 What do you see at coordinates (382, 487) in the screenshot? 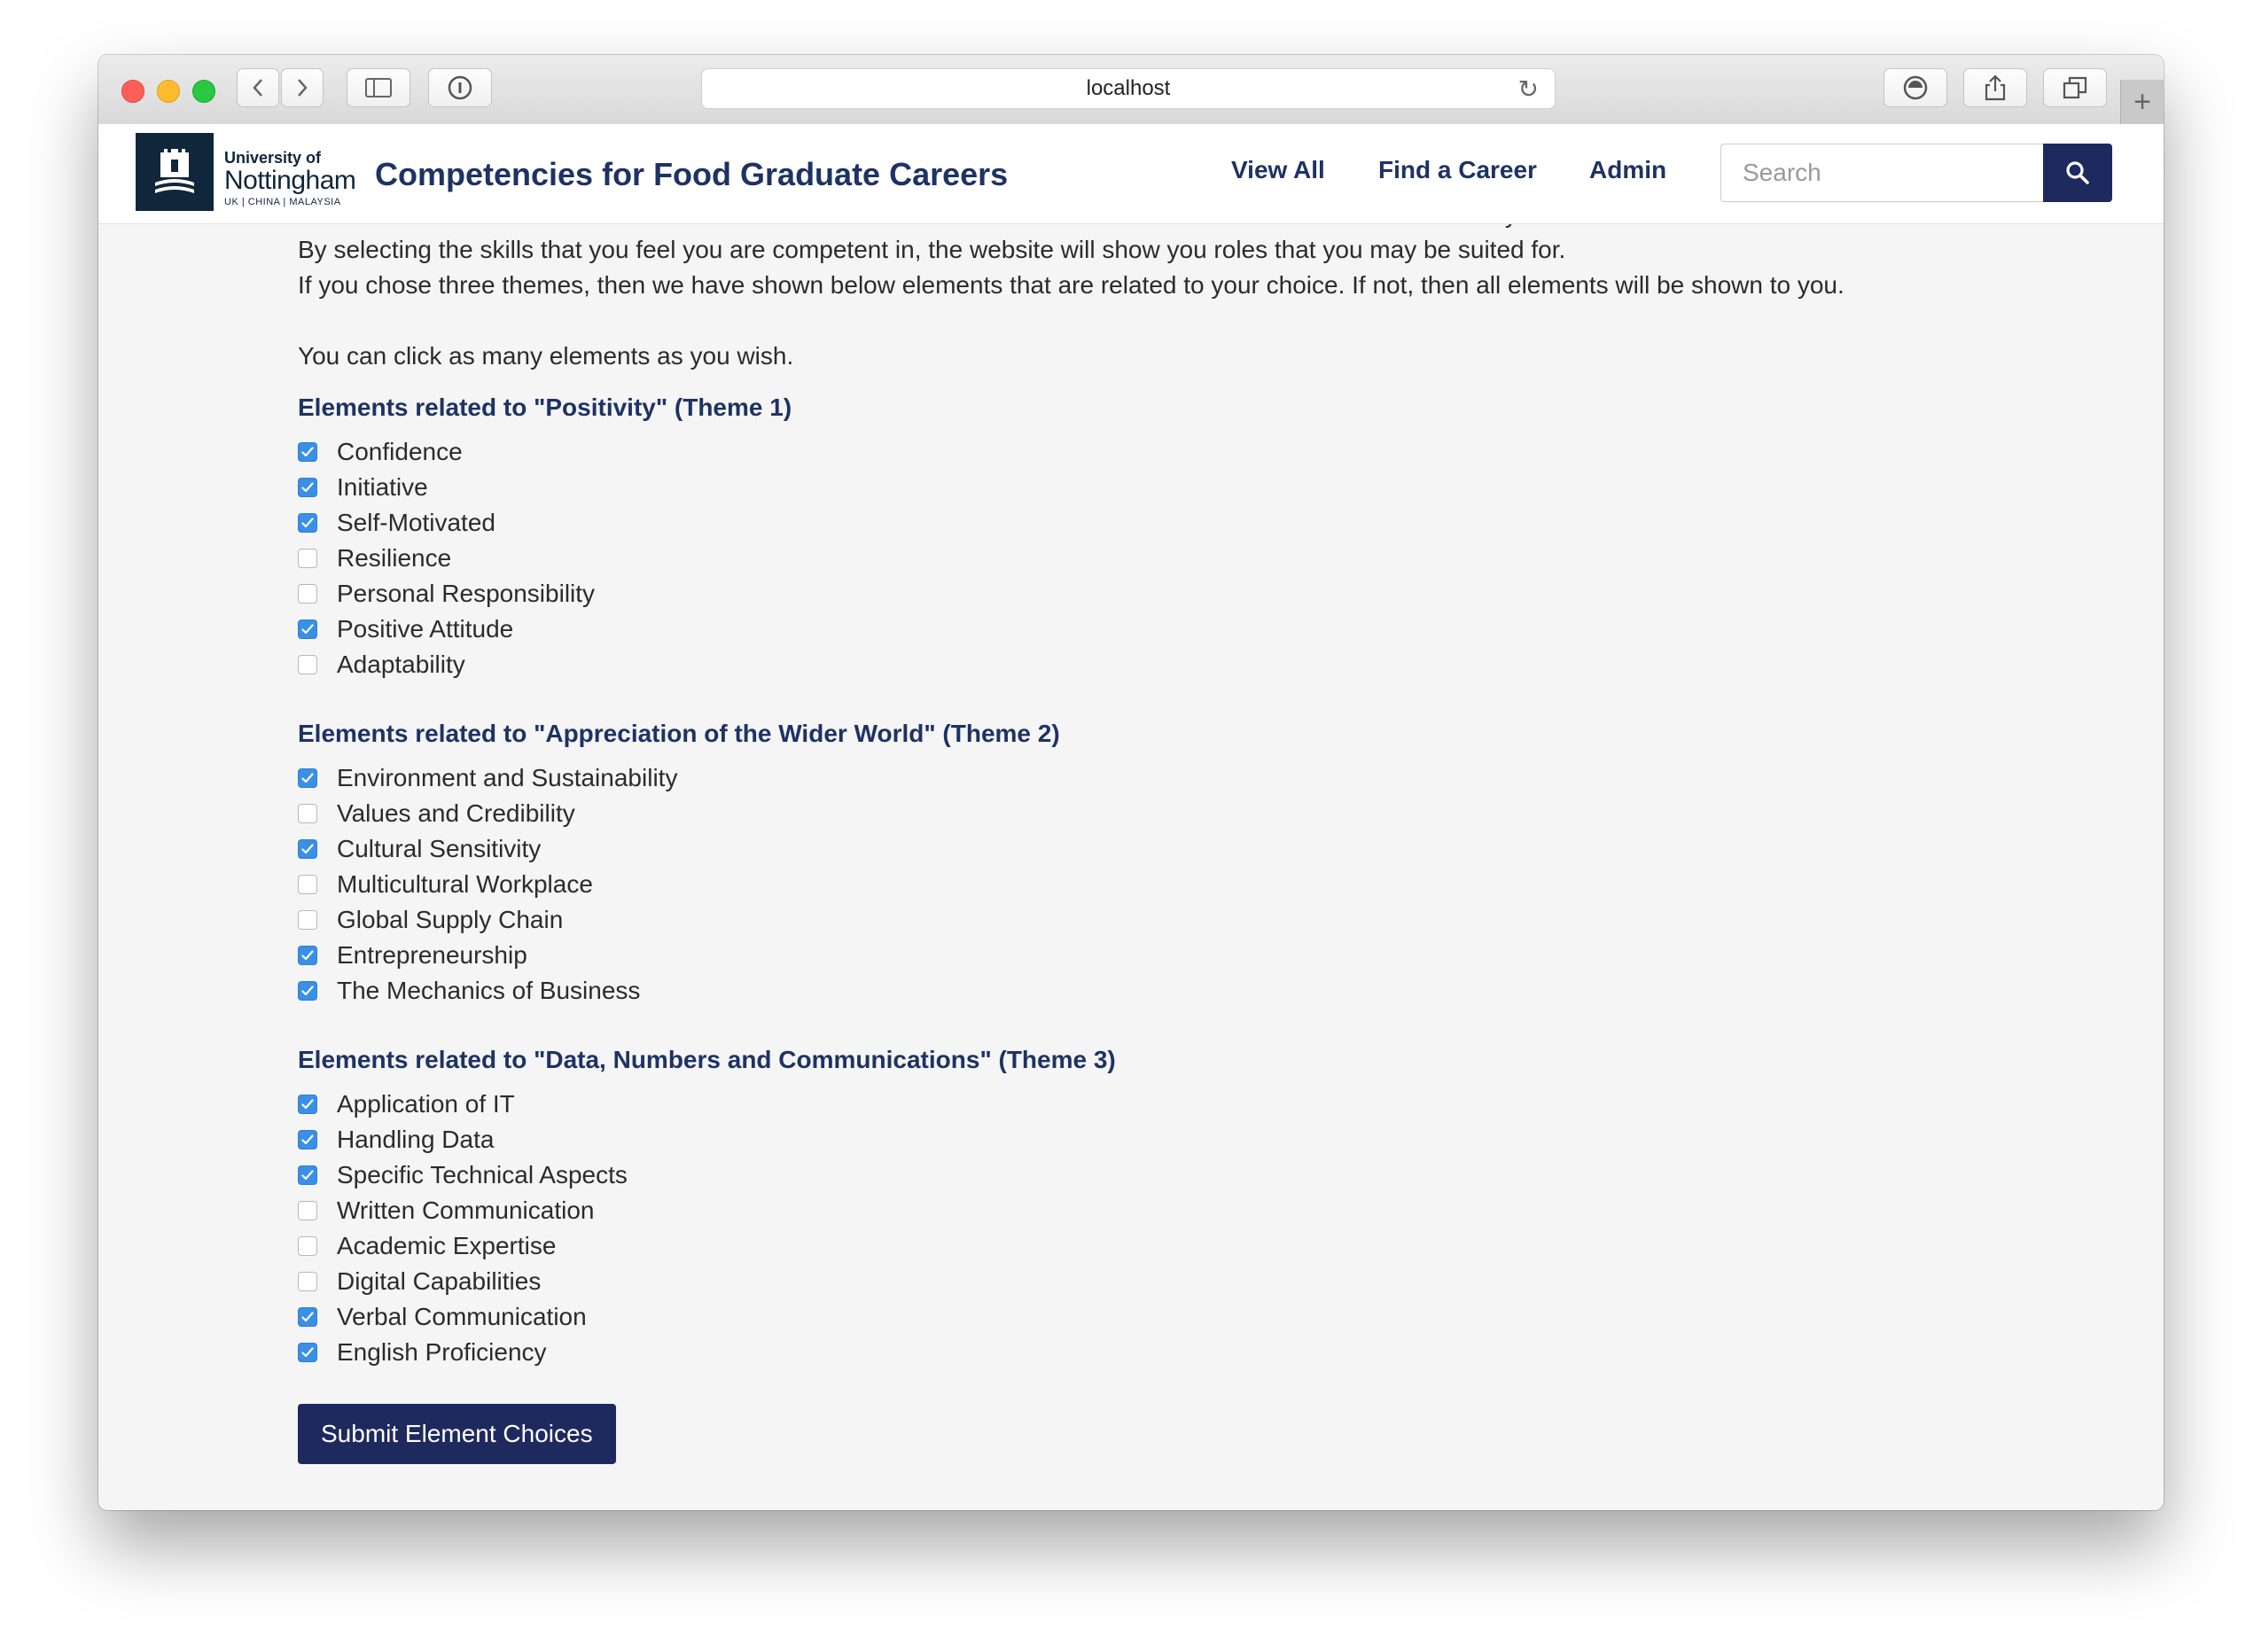
I see `element-label: Initiative` at bounding box center [382, 487].